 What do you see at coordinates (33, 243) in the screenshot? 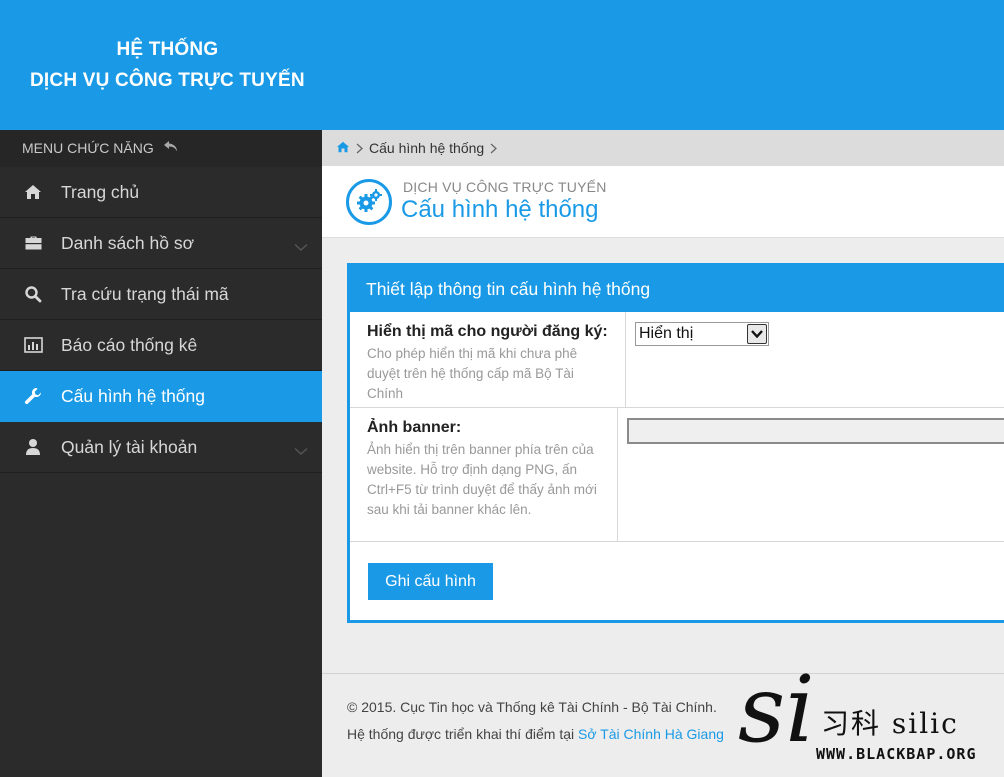
I see `briefcase-icon` at bounding box center [33, 243].